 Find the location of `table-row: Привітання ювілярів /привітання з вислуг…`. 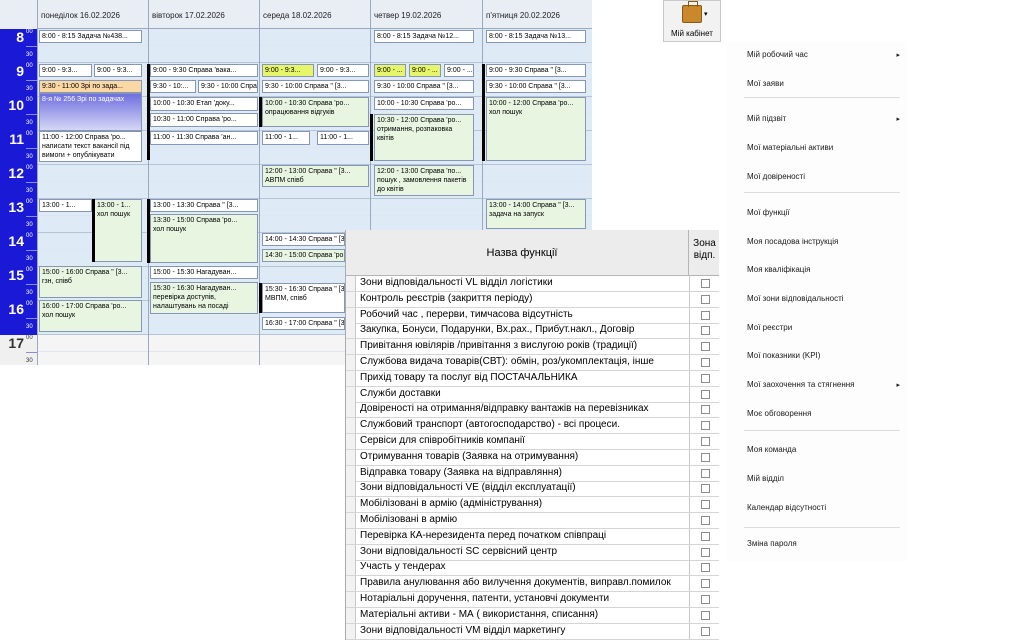

table-row: Привітання ювілярів /привітання з вислуг… is located at coordinates (532, 347).